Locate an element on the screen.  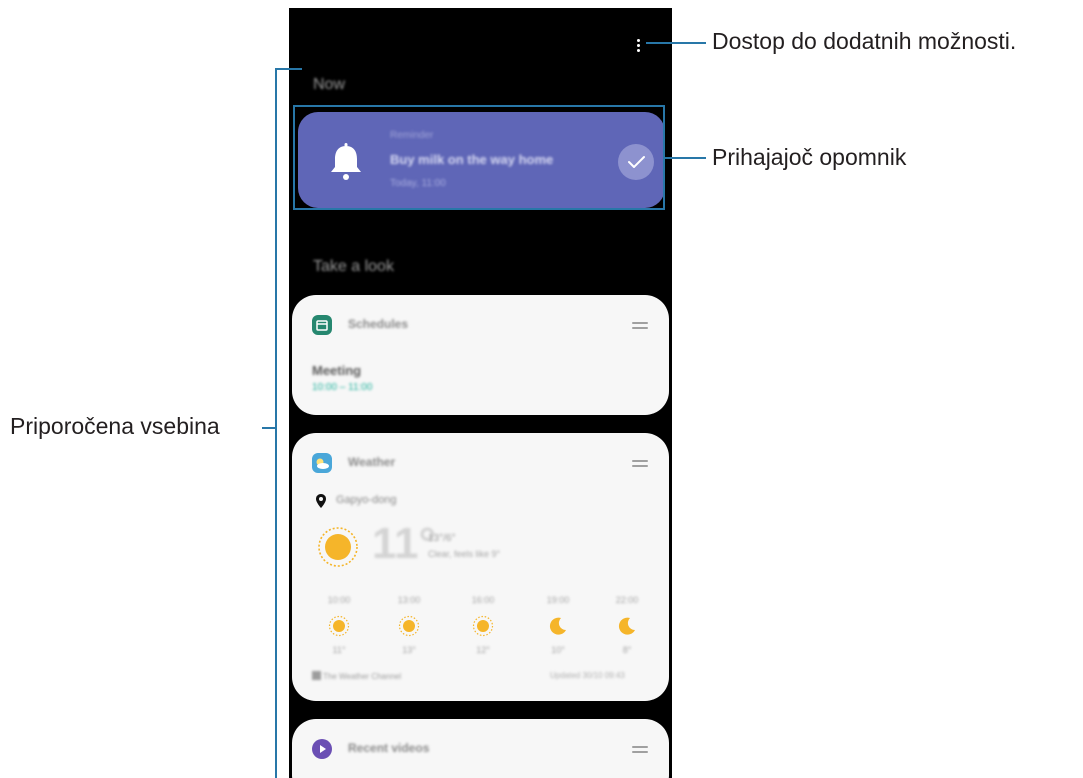
callout-line-recommended is located at coordinates (269, 428).